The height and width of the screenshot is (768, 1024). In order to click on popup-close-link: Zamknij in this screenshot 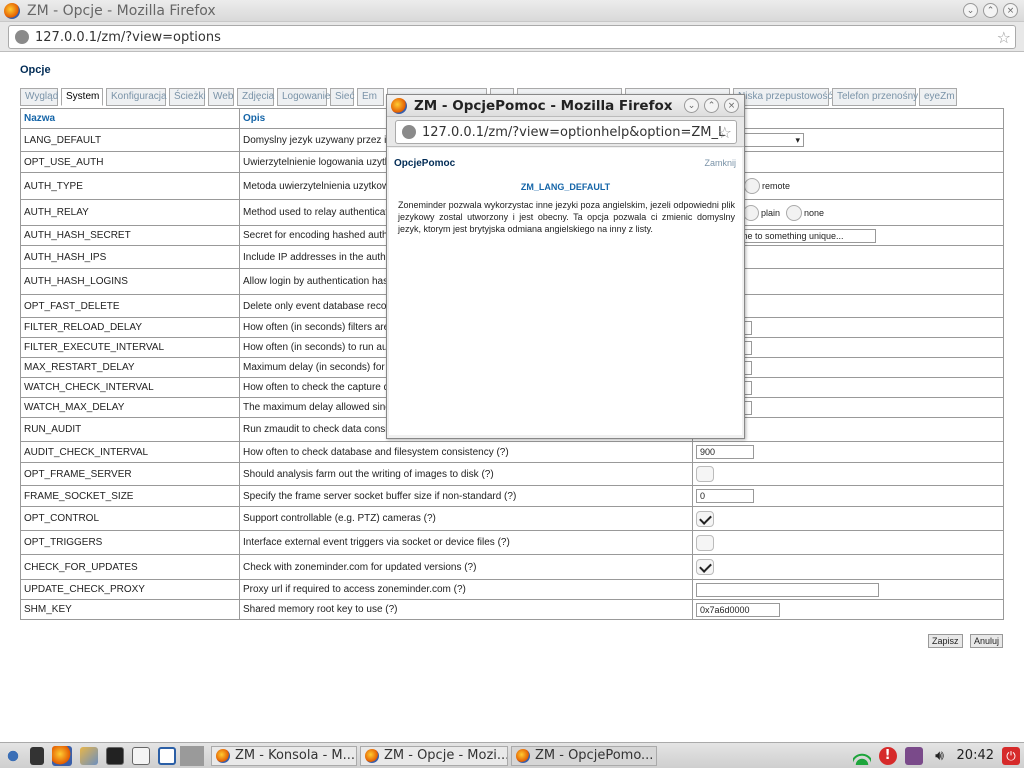, I will do `click(720, 163)`.